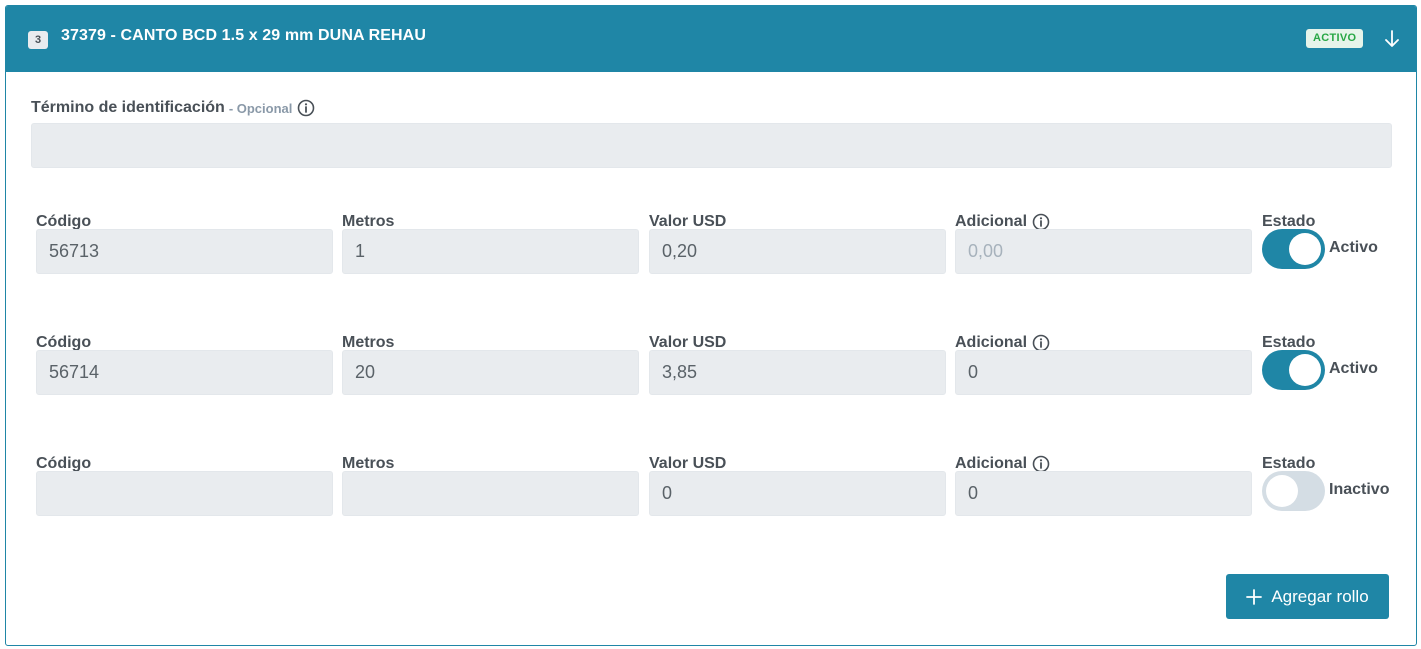 The image size is (1421, 649). Describe the element at coordinates (1254, 596) in the screenshot. I see `plus-icon` at that location.